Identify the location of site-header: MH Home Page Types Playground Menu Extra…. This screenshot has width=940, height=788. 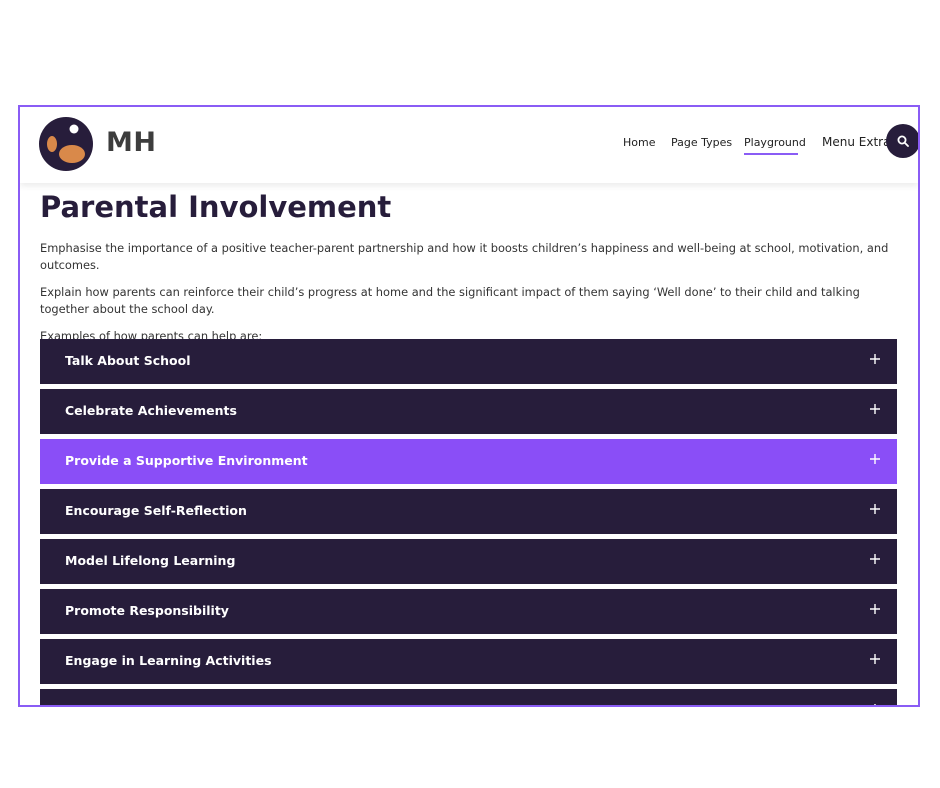
(469, 145).